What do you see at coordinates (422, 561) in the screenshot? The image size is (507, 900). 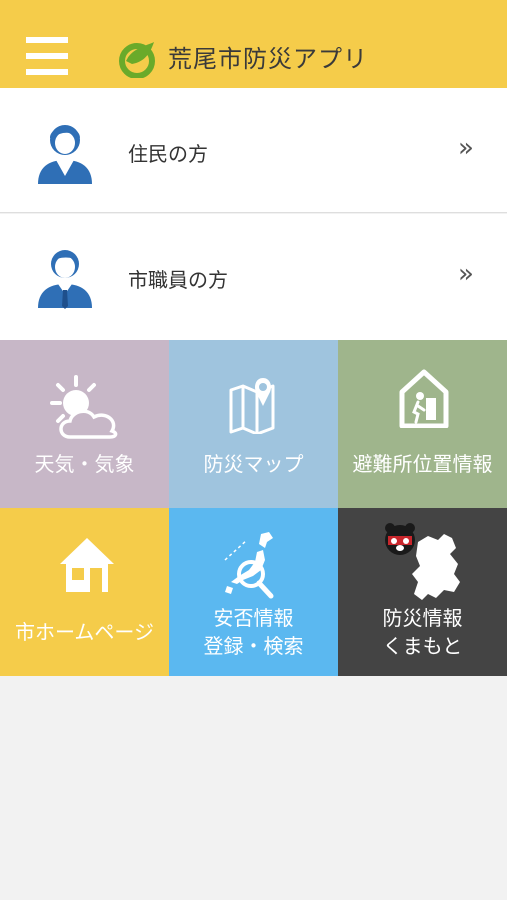 I see `kumamoto-mascot-map-icon` at bounding box center [422, 561].